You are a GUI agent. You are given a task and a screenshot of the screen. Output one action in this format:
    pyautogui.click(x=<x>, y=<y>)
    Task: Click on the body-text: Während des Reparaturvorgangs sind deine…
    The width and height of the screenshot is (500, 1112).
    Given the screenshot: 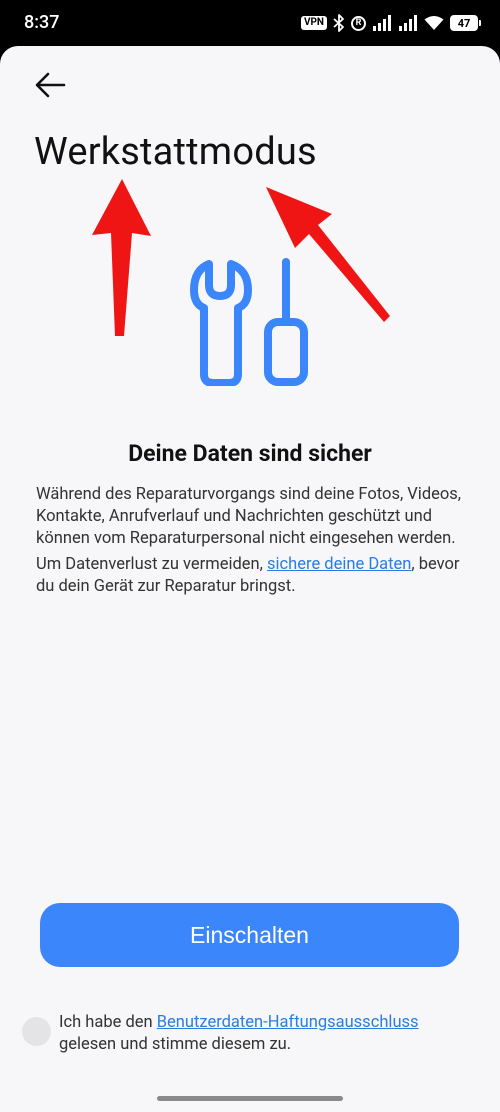 What is the action you would take?
    pyautogui.click(x=251, y=541)
    